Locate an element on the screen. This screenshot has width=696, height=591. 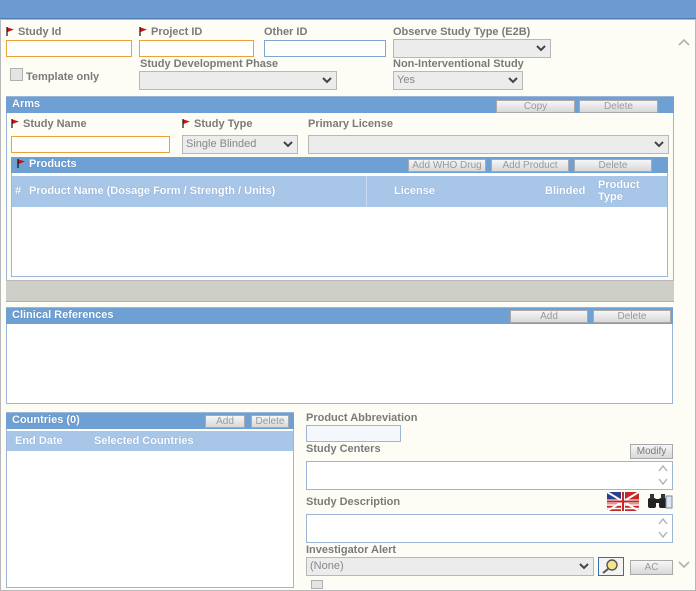
study-description-box is located at coordinates (489, 528).